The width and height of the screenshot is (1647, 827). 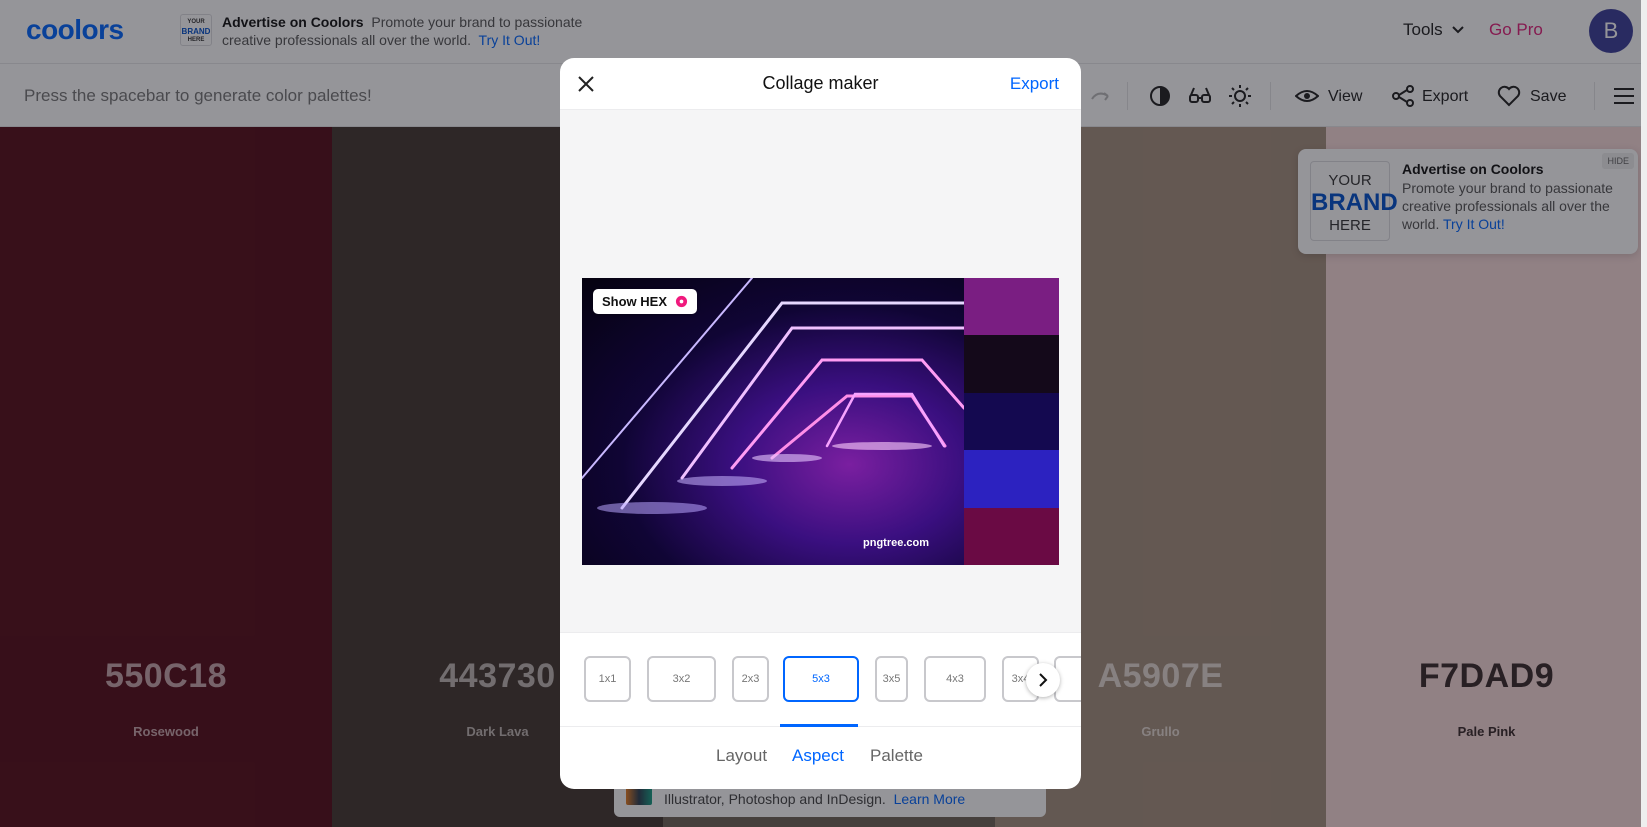 I want to click on aspect-ratio-strip: 1x1 3x2 2x3 5x3 3x5 4x3 3x4, so click(x=820, y=679).